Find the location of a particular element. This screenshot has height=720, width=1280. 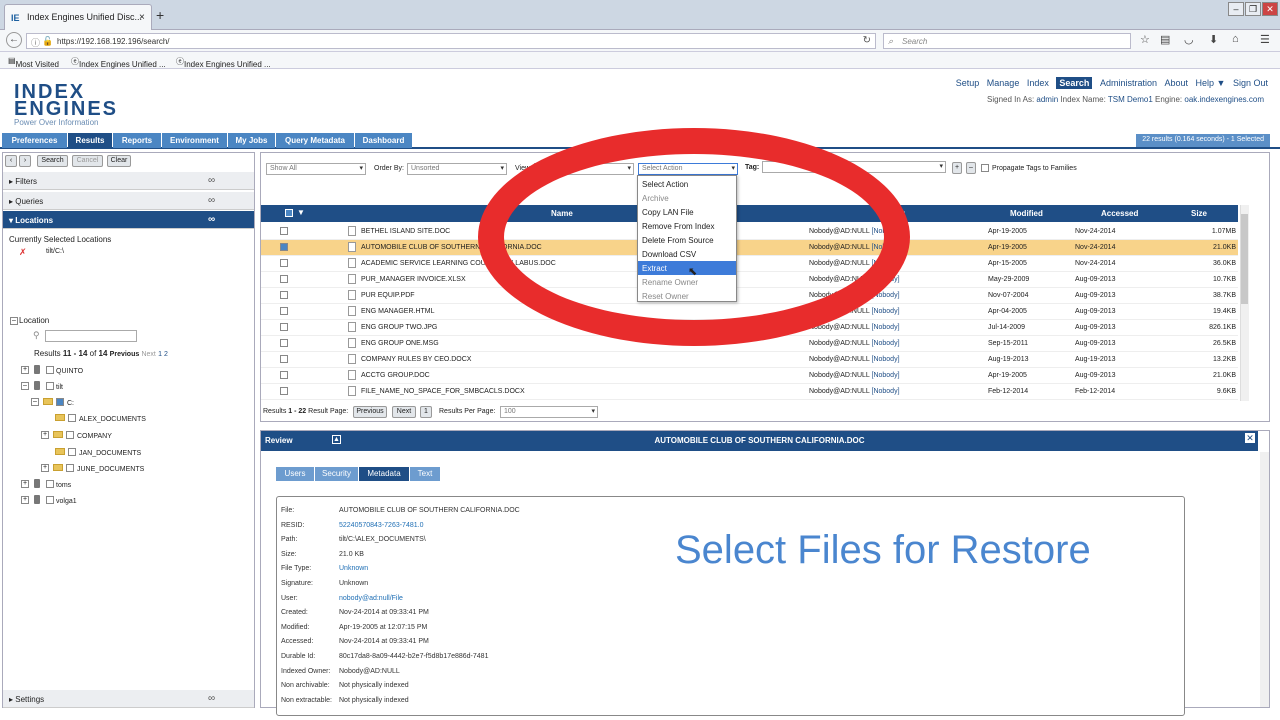

section-queries: ▸ Queries ∞ is located at coordinates (128, 201).